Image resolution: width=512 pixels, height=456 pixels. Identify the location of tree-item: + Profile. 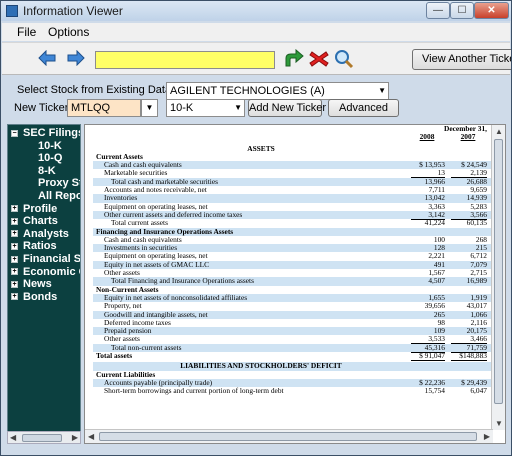
(34, 209).